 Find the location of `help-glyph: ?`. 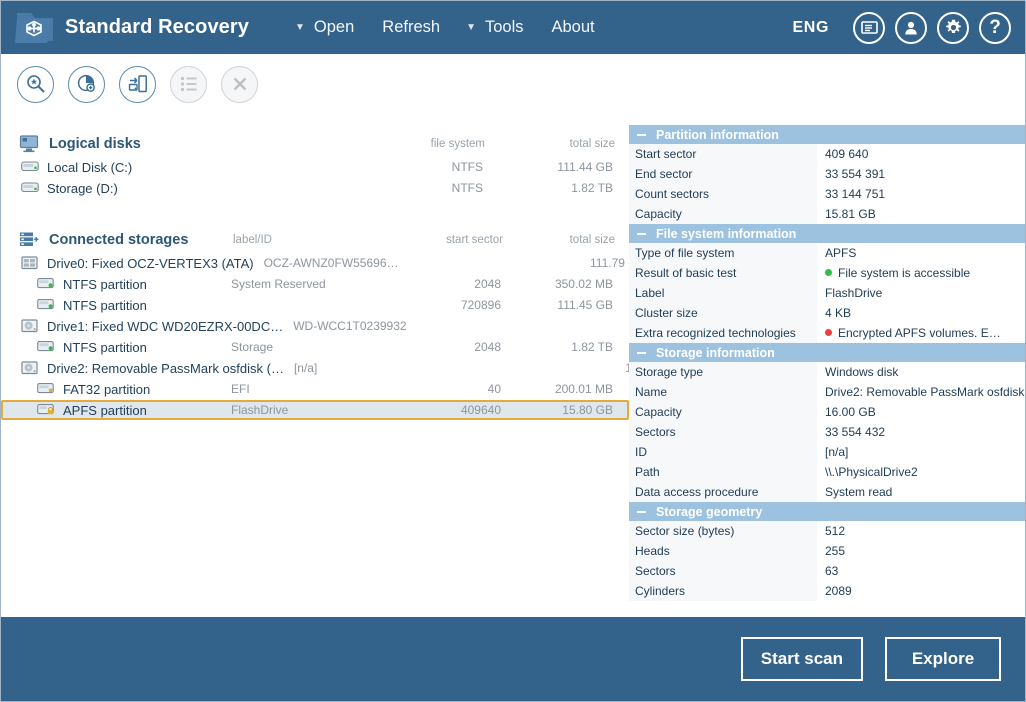

help-glyph: ? is located at coordinates (995, 27).